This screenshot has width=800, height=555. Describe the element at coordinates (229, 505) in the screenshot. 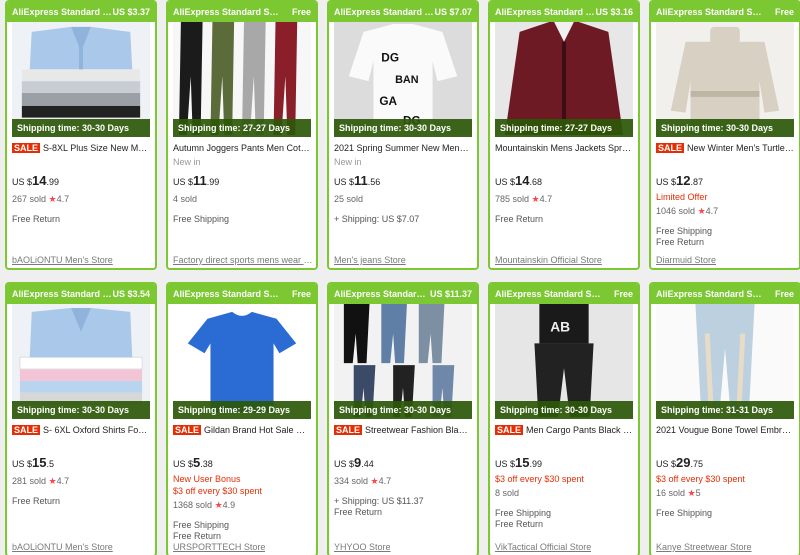

I see `rating-value: 4.9` at that location.